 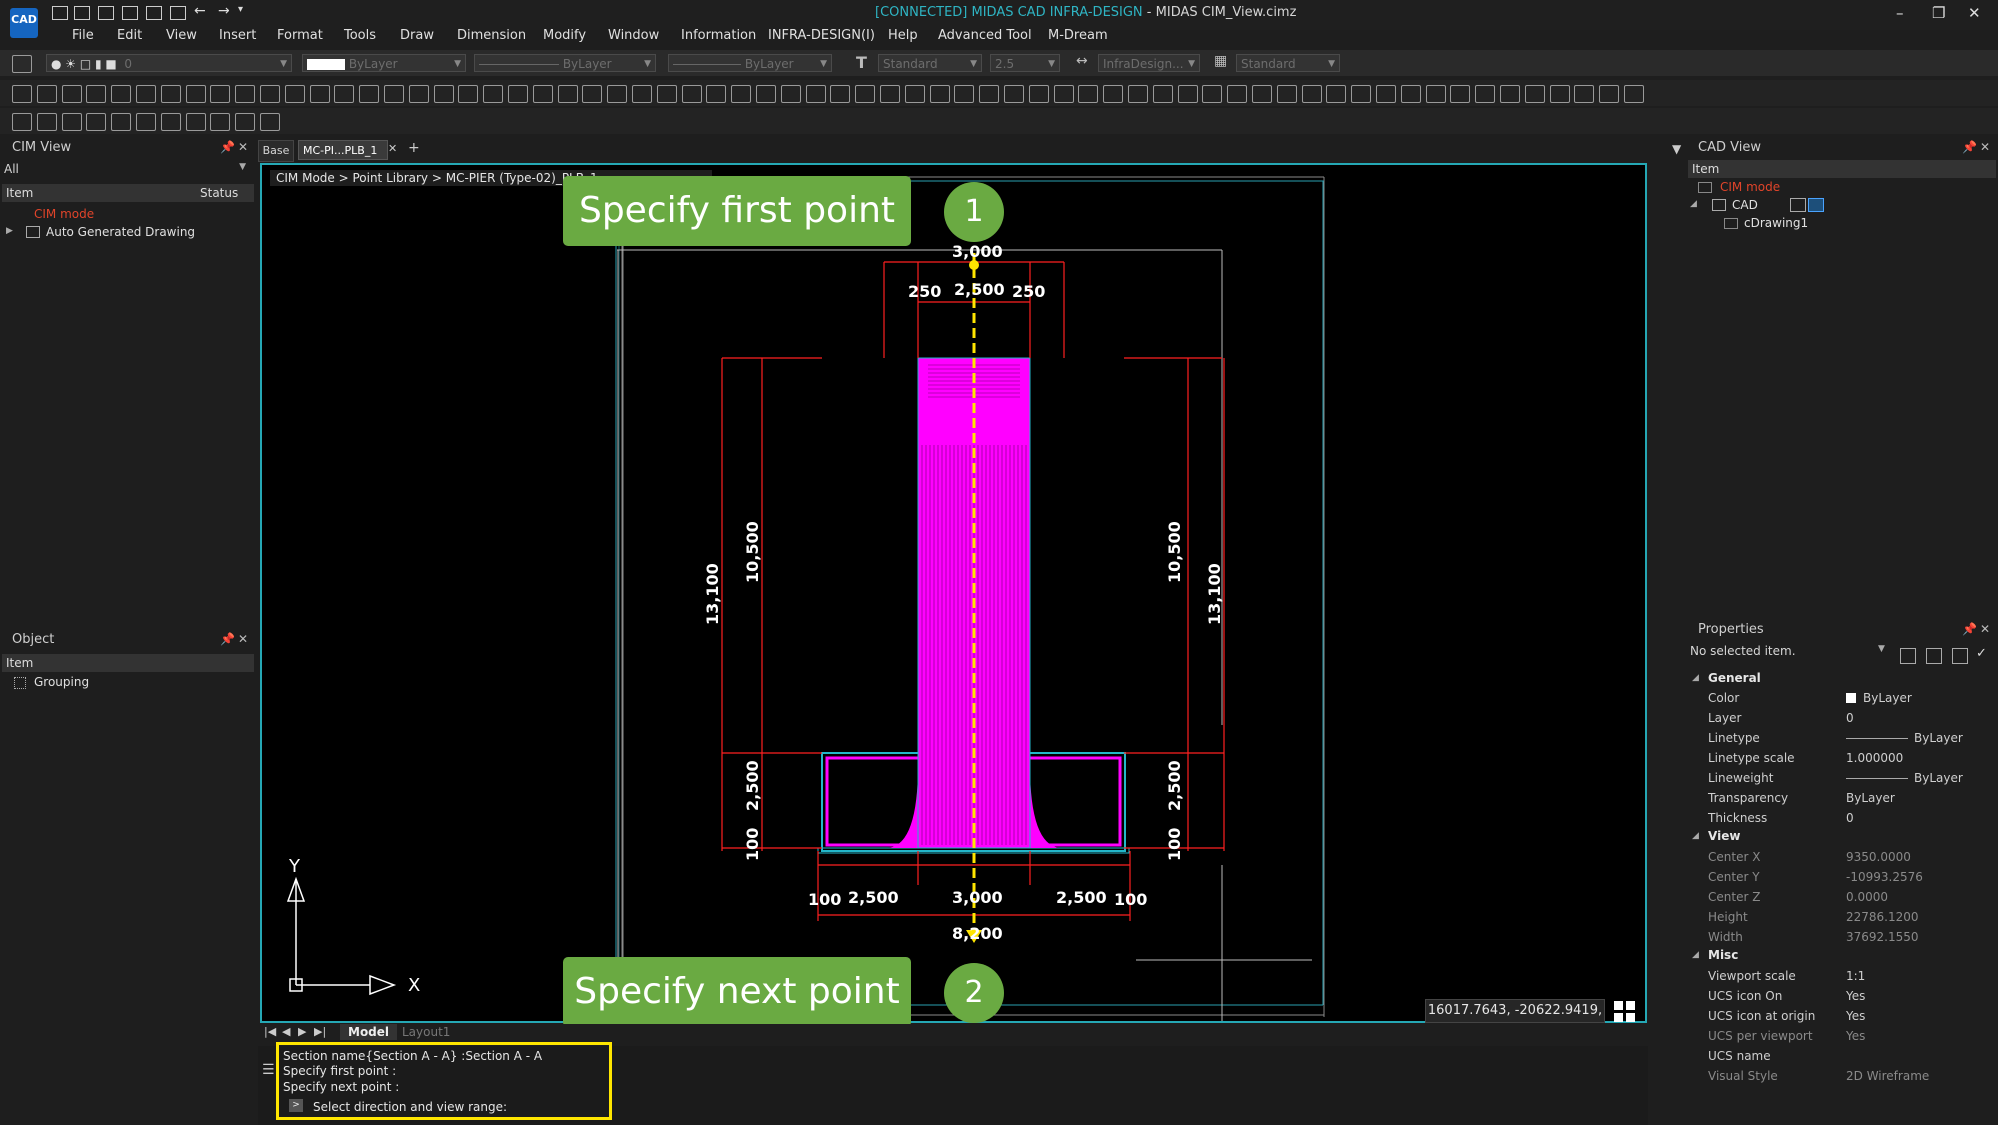 What do you see at coordinates (82, 13) in the screenshot?
I see `open-file-icon` at bounding box center [82, 13].